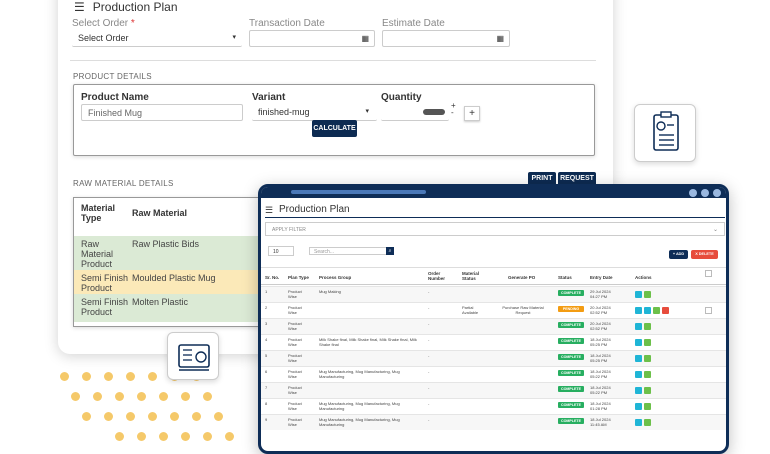 This screenshot has width=770, height=454. What do you see at coordinates (281, 251) in the screenshot?
I see `page-size-select: 10` at bounding box center [281, 251].